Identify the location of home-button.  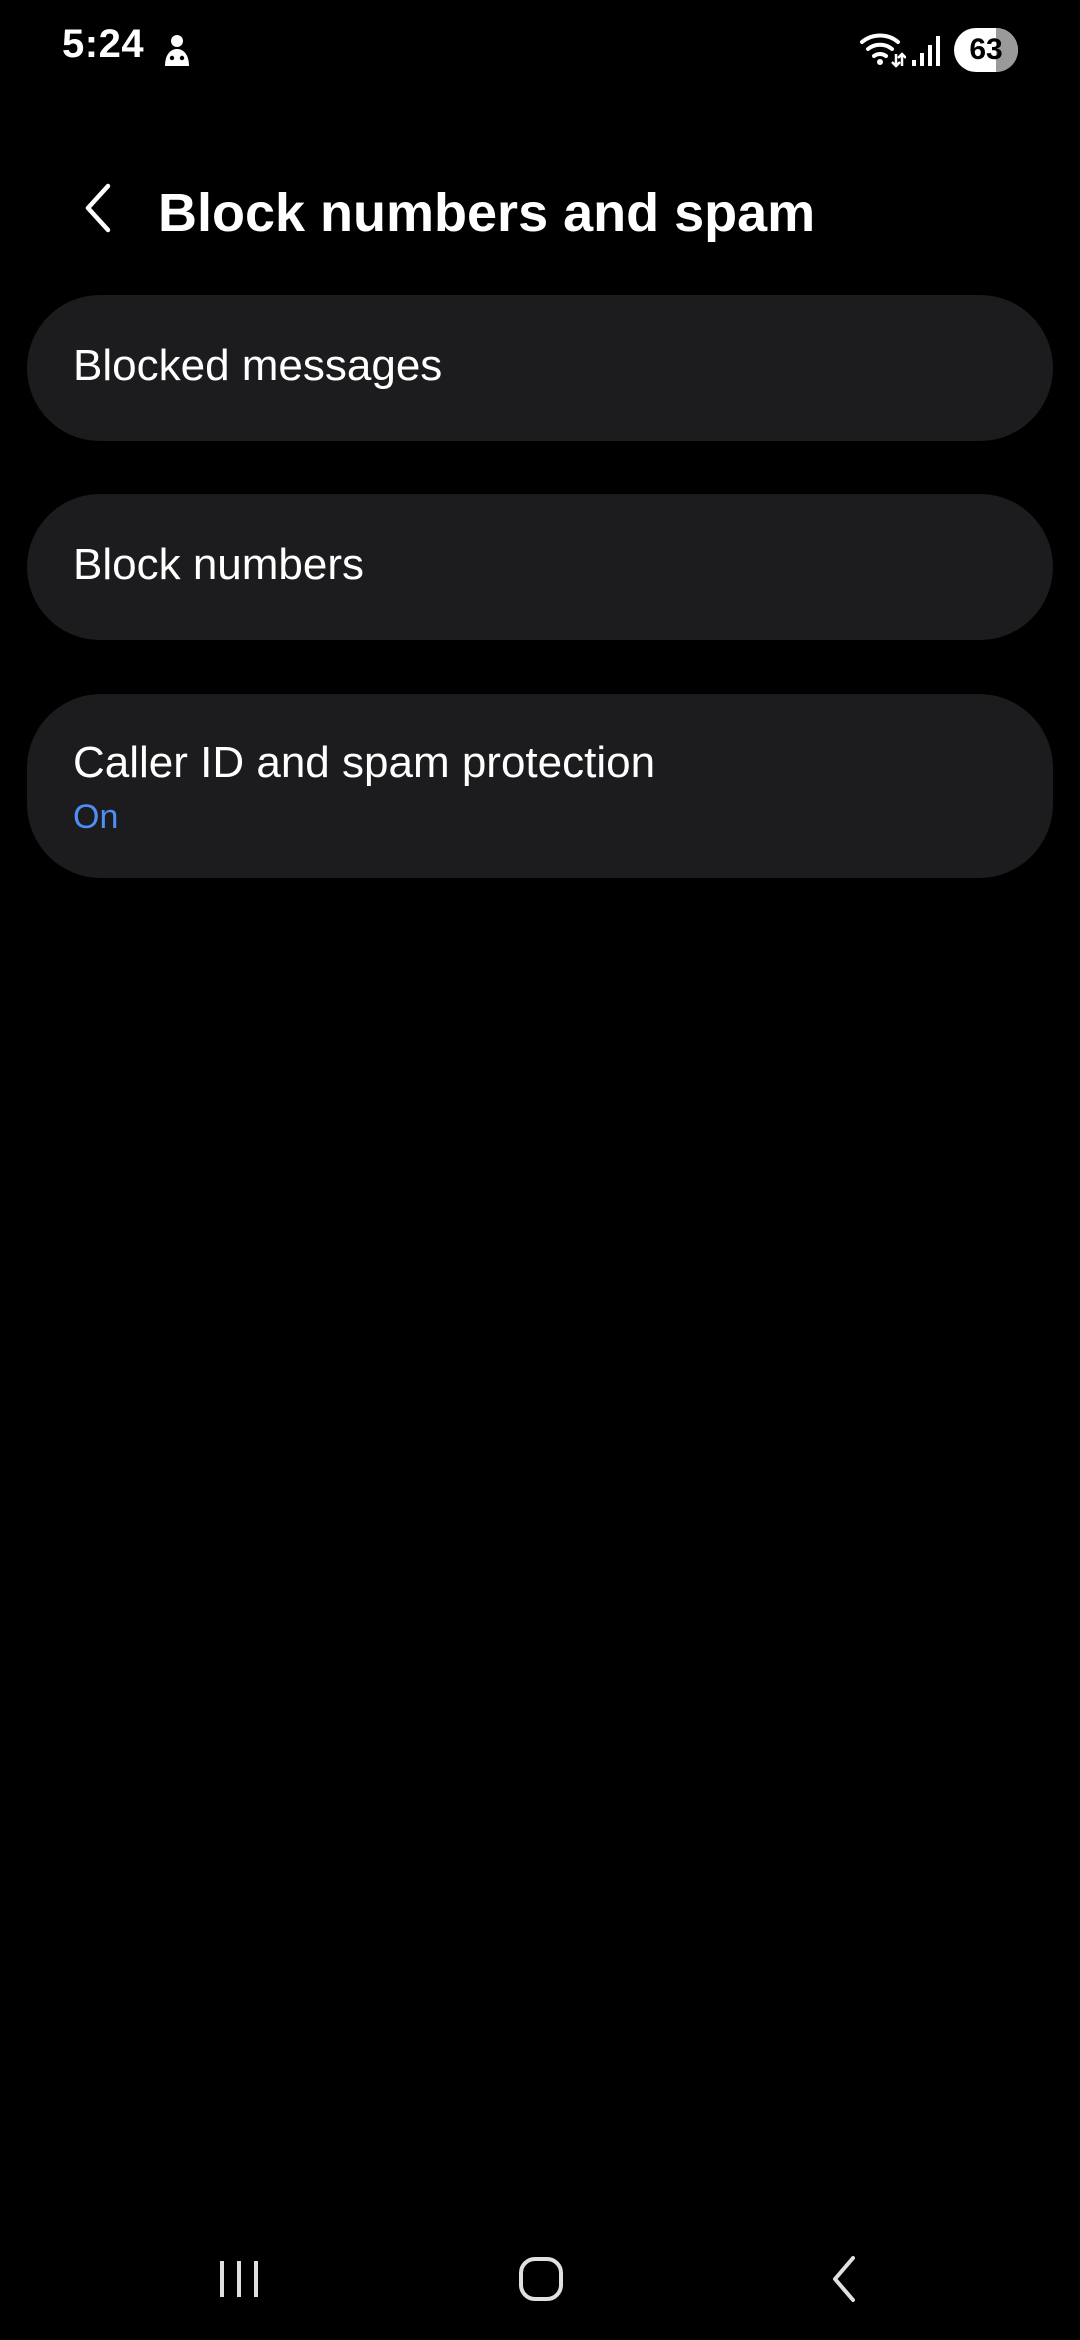
(541, 2281).